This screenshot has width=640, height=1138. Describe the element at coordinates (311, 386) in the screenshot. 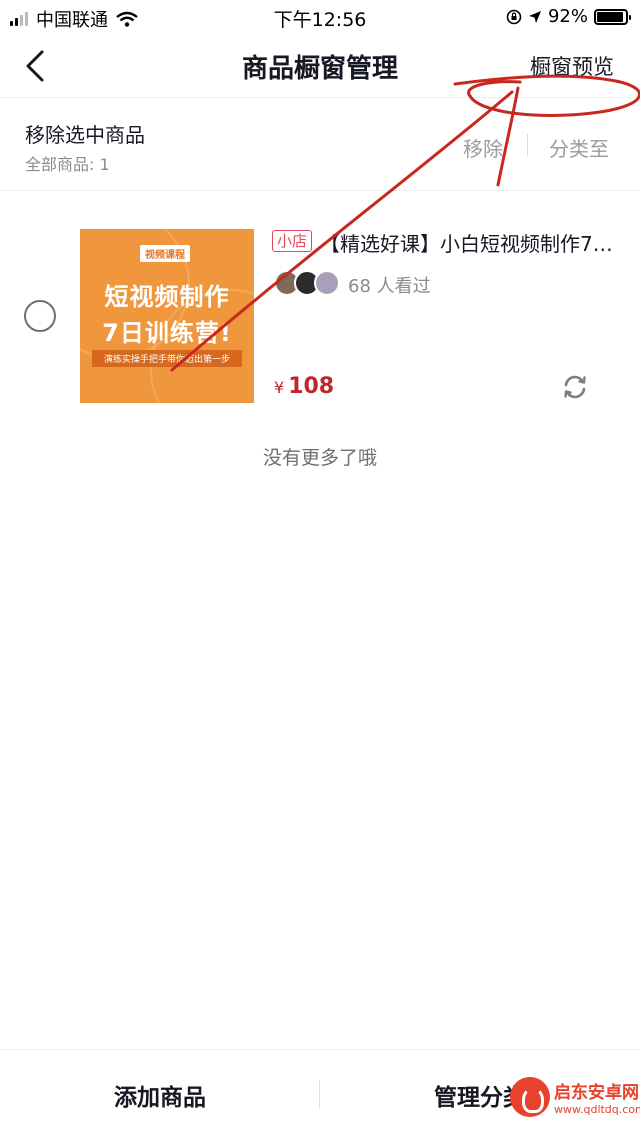

I see `price-amount: 108` at that location.